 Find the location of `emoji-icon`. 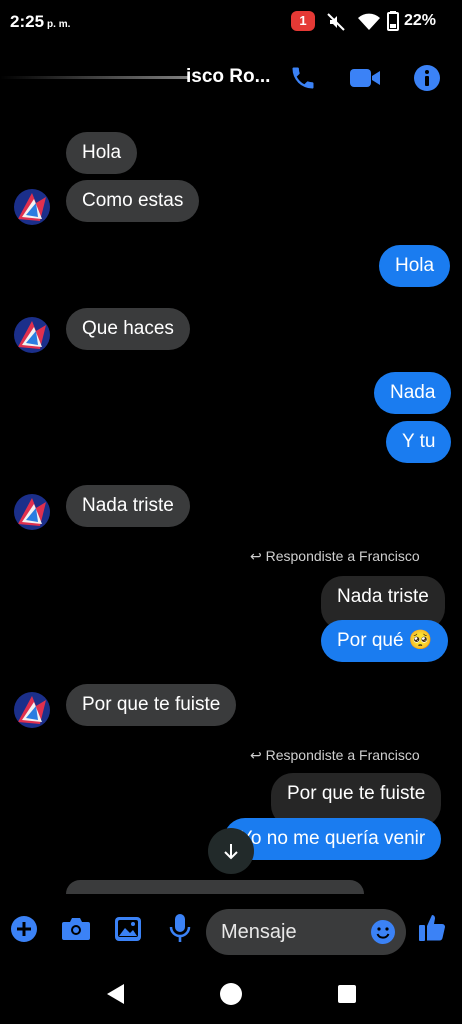

emoji-icon is located at coordinates (383, 932).